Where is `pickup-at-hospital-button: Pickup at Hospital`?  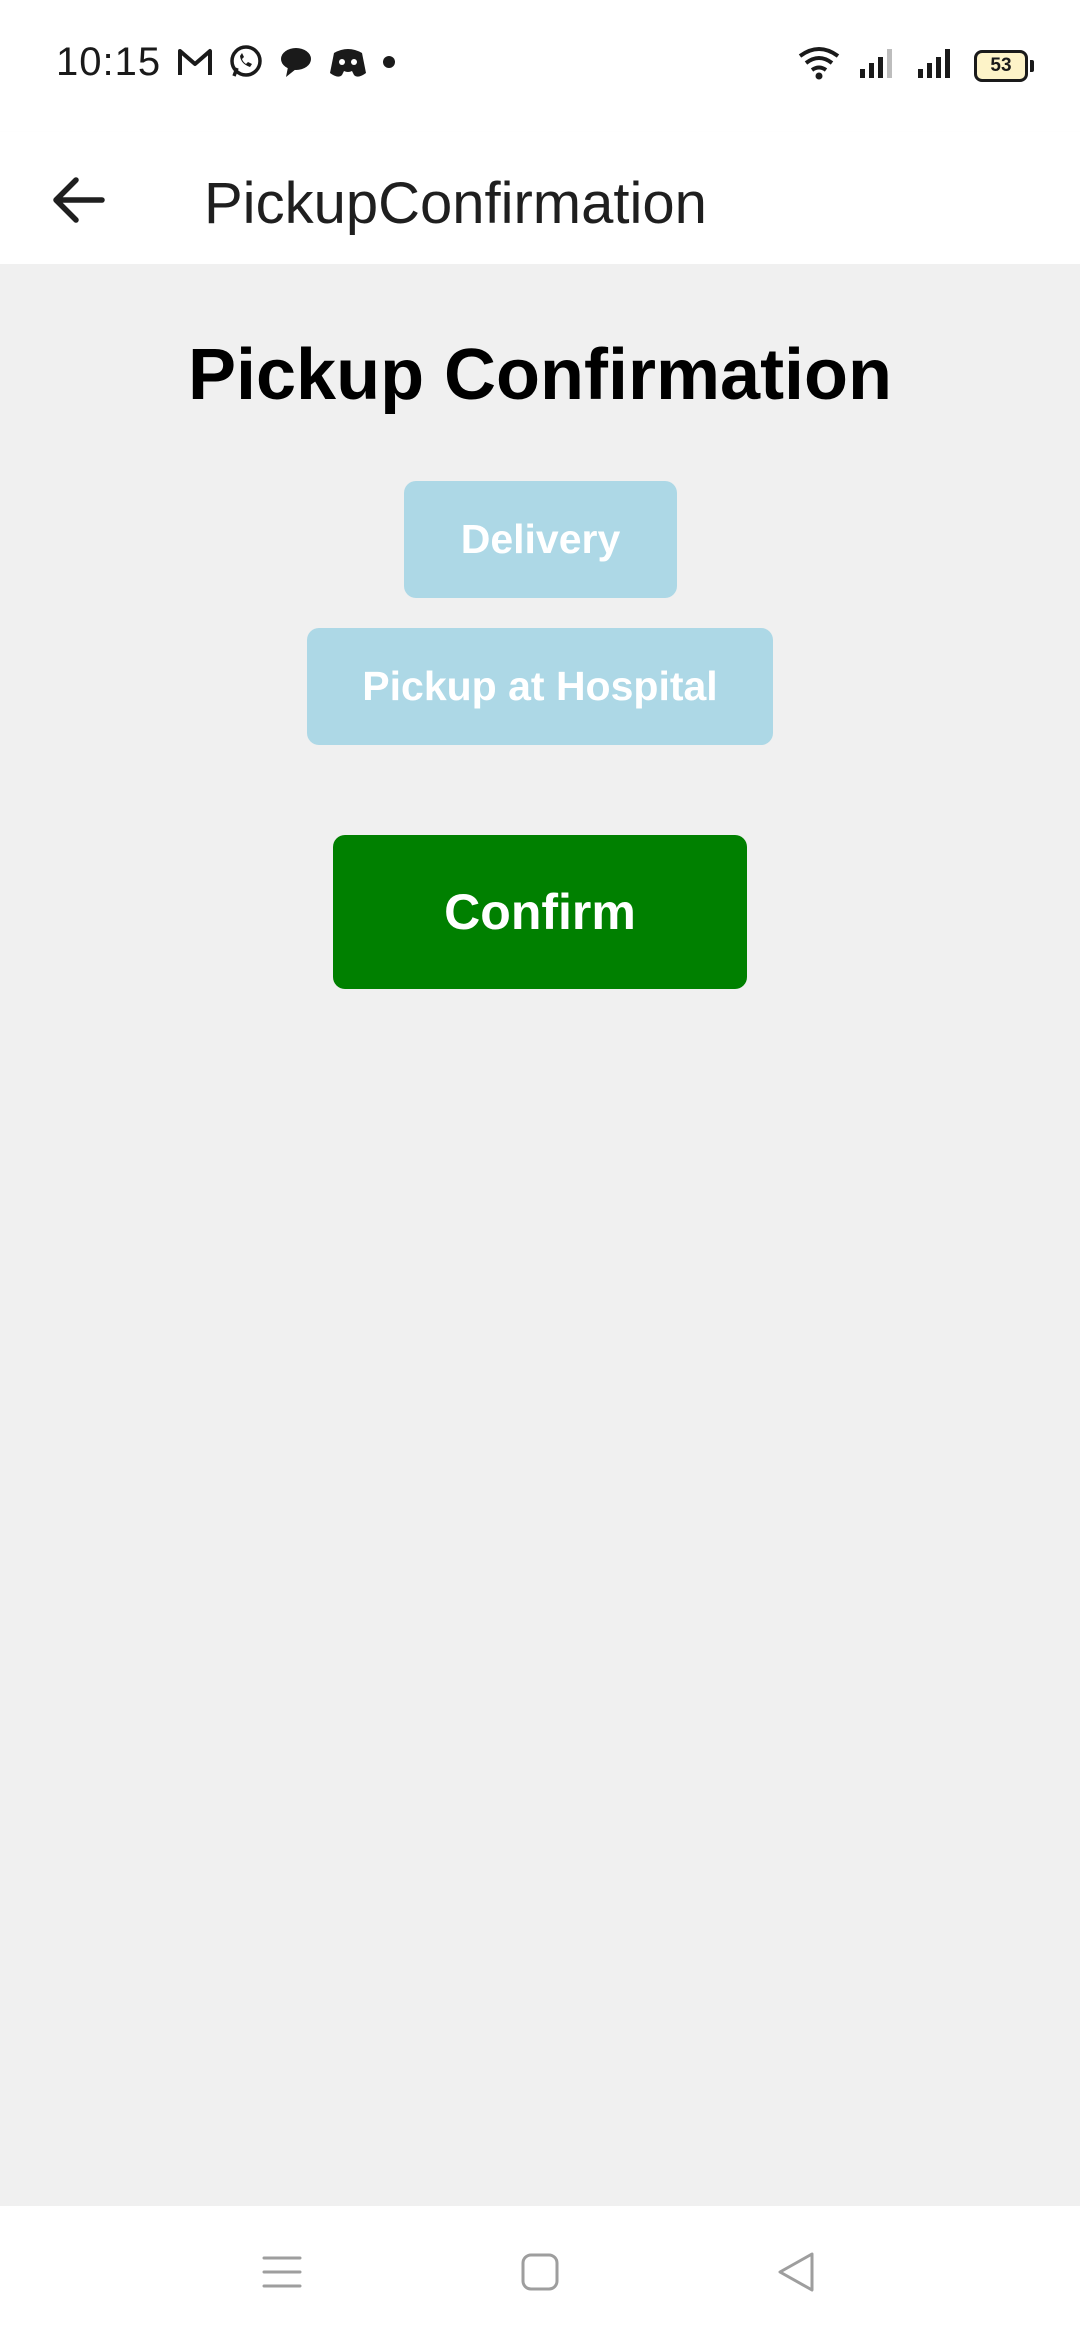 pickup-at-hospital-button: Pickup at Hospital is located at coordinates (540, 686).